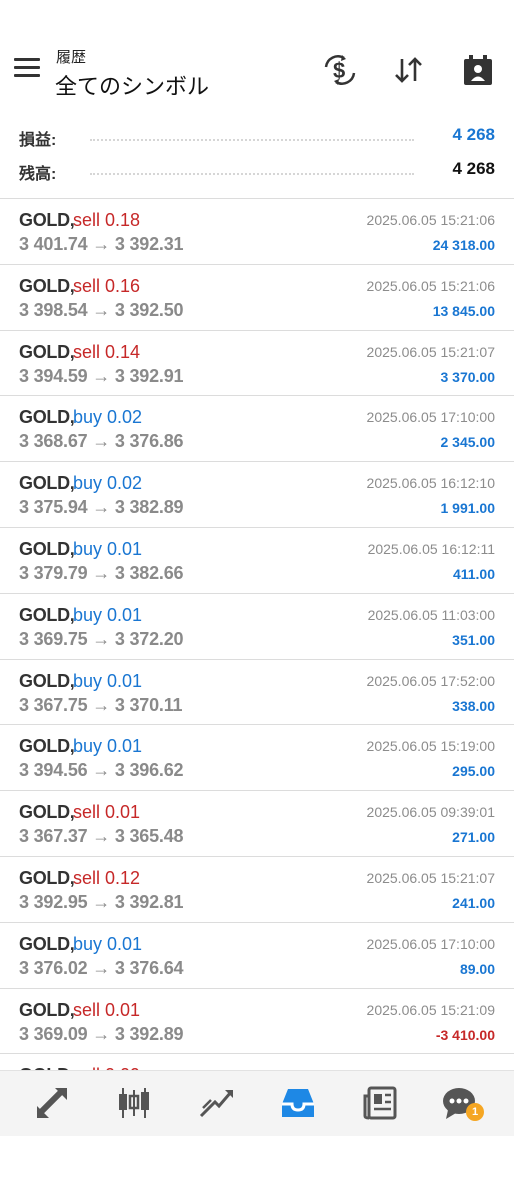 Image resolution: width=514 pixels, height=1200 pixels. I want to click on trade-prices: 3 375.94 → 3 382.89, so click(101, 507).